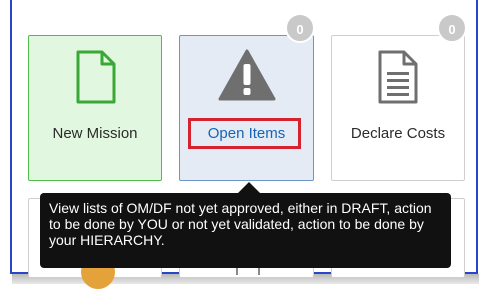 Image resolution: width=479 pixels, height=289 pixels. I want to click on declare-costs-tile: Declare Costs, so click(398, 108).